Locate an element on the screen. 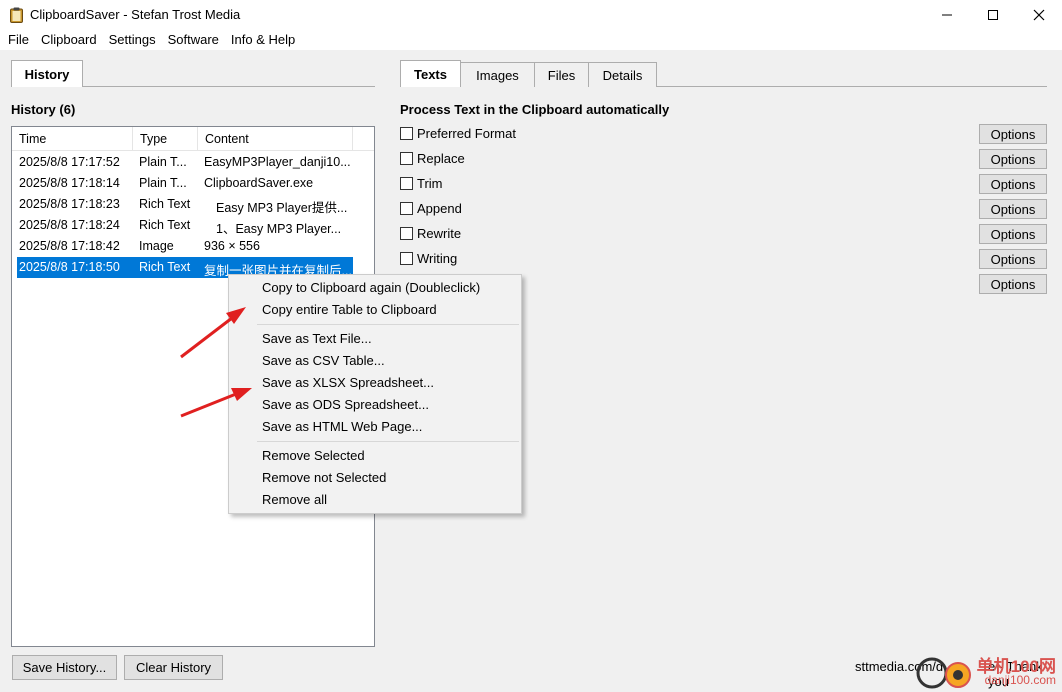  watermark-logo-icon is located at coordinates (943, 673).